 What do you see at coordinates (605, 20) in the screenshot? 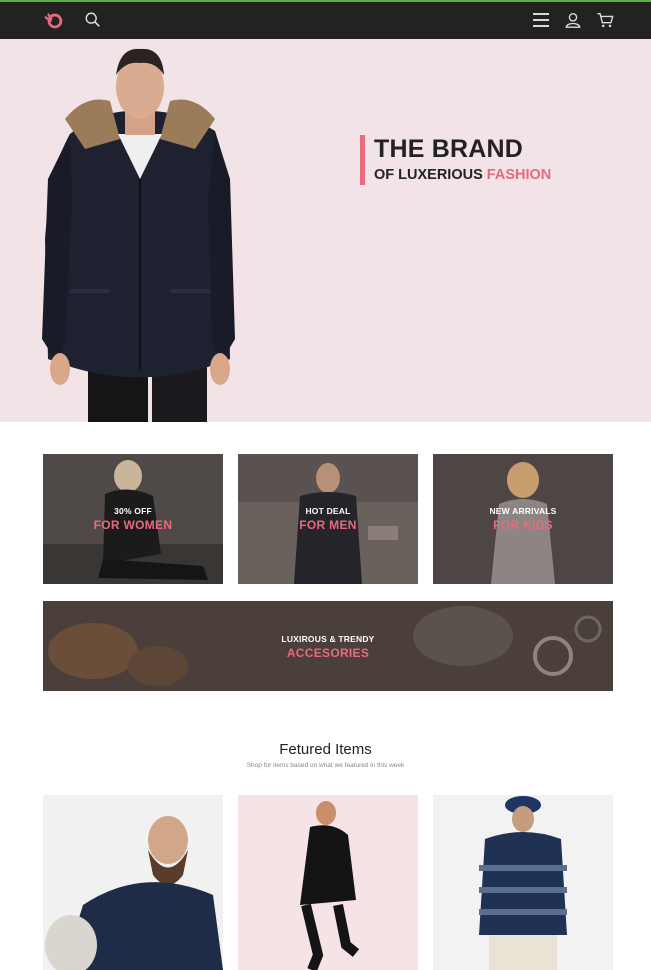
I see `cart-icon` at bounding box center [605, 20].